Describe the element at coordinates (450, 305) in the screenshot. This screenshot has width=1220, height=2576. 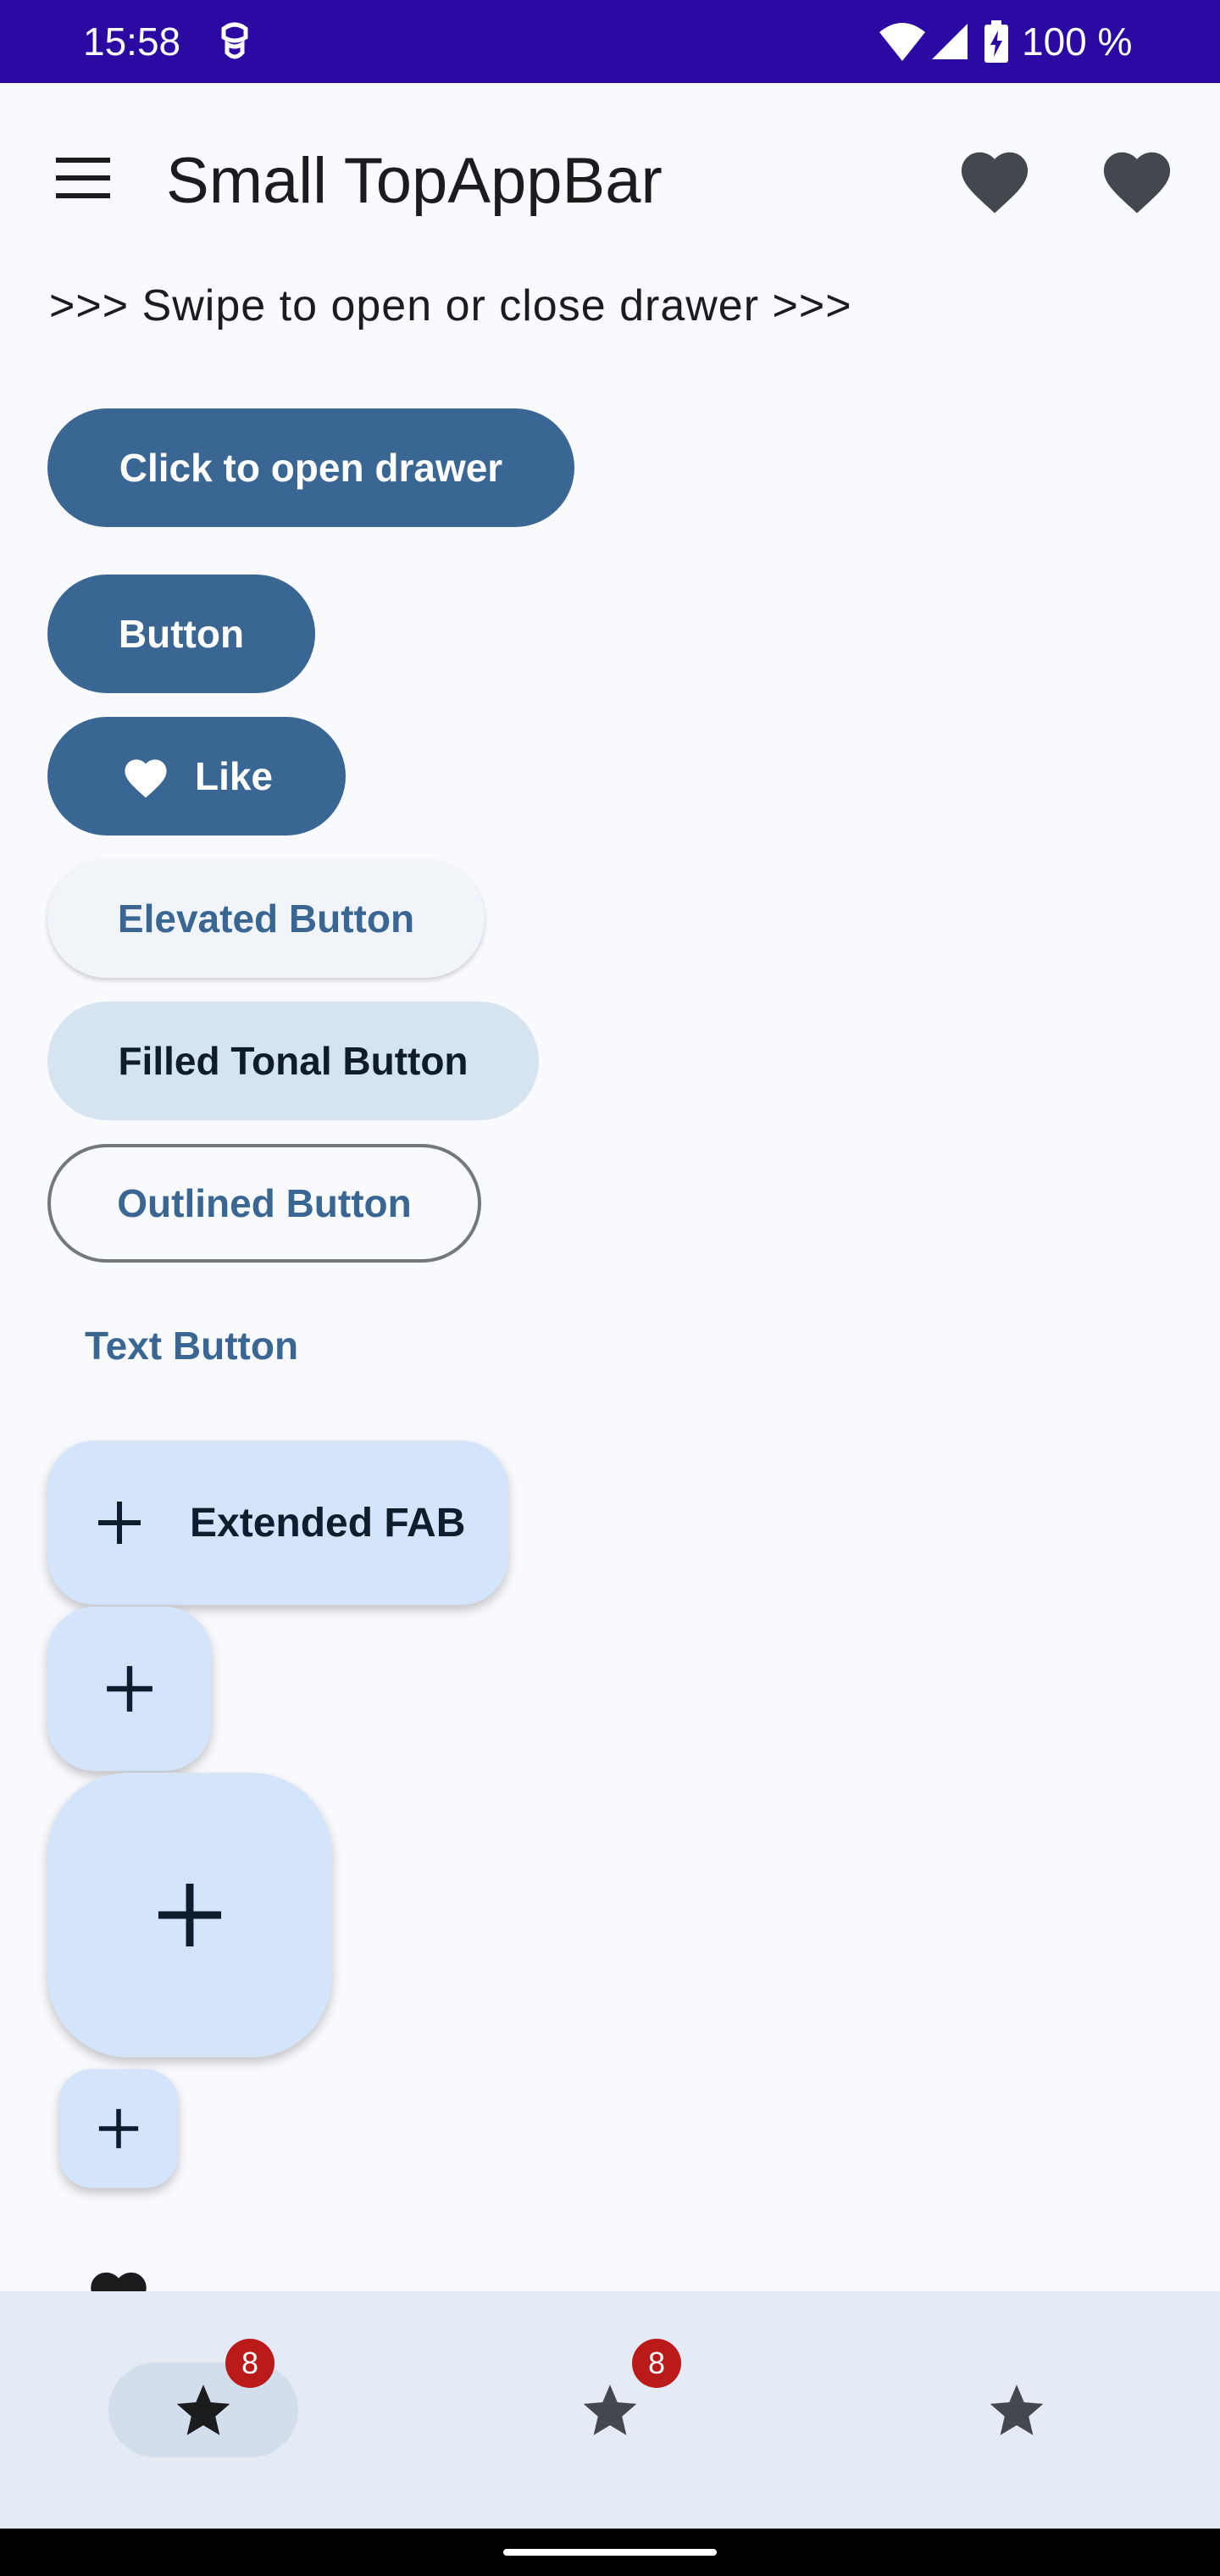
I see `swipe-hint-text: >>> Swipe to open or close drawer >>>` at that location.